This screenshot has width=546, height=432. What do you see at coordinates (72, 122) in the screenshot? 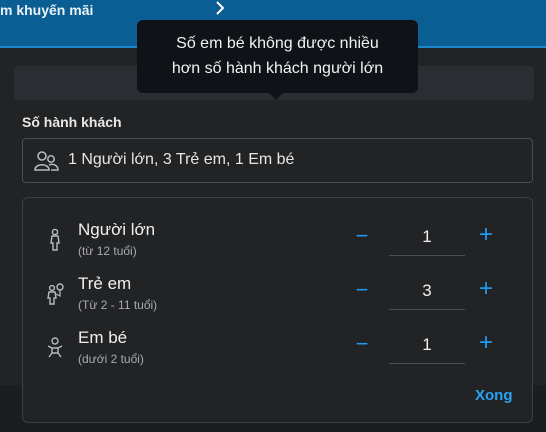
I see `passengers-section-label: Số hành khách` at bounding box center [72, 122].